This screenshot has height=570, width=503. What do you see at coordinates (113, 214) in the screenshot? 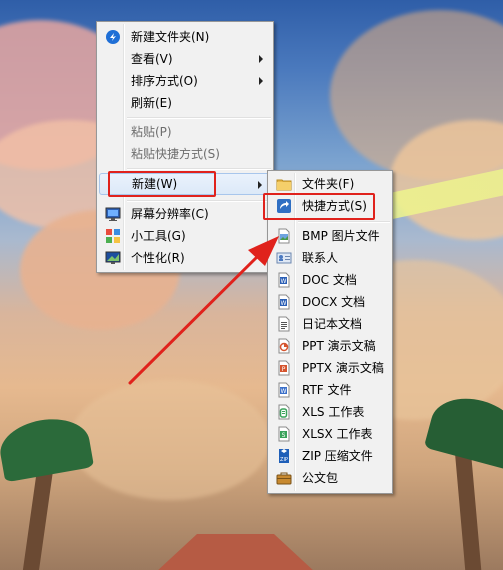
I see `screen-resolution-icon` at bounding box center [113, 214].